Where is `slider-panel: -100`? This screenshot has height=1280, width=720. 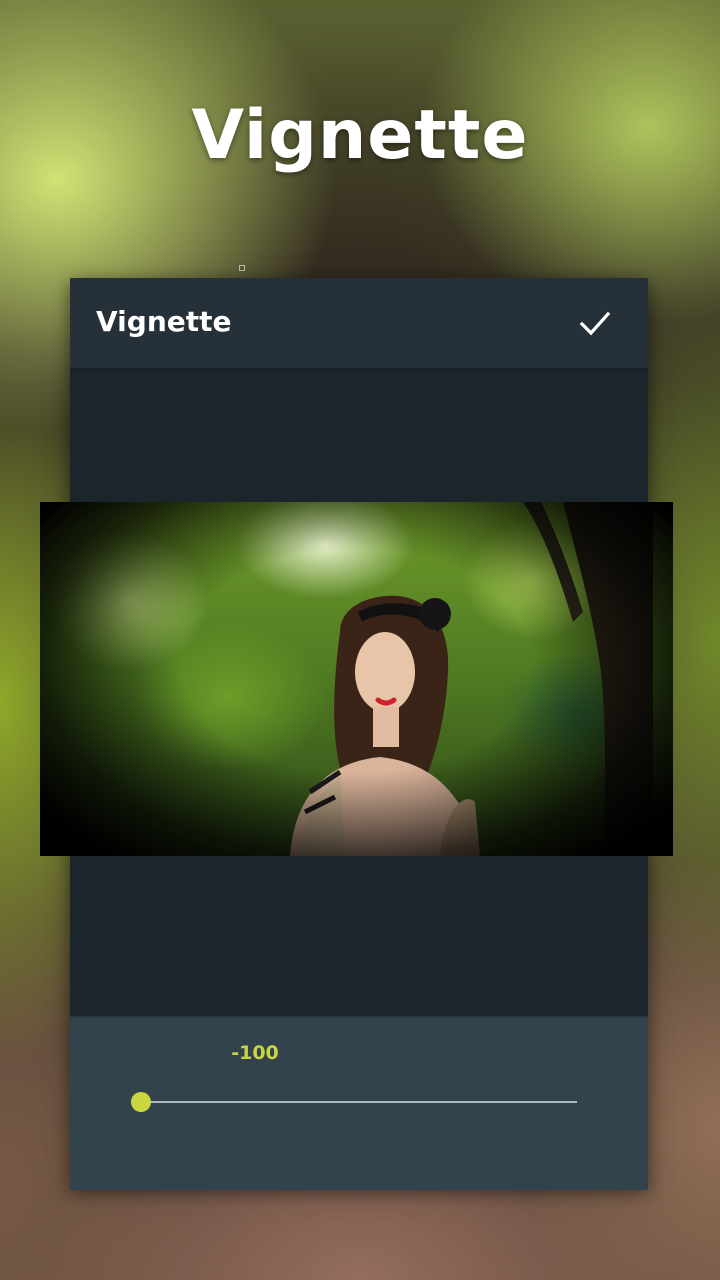
slider-panel: -100 is located at coordinates (359, 1103).